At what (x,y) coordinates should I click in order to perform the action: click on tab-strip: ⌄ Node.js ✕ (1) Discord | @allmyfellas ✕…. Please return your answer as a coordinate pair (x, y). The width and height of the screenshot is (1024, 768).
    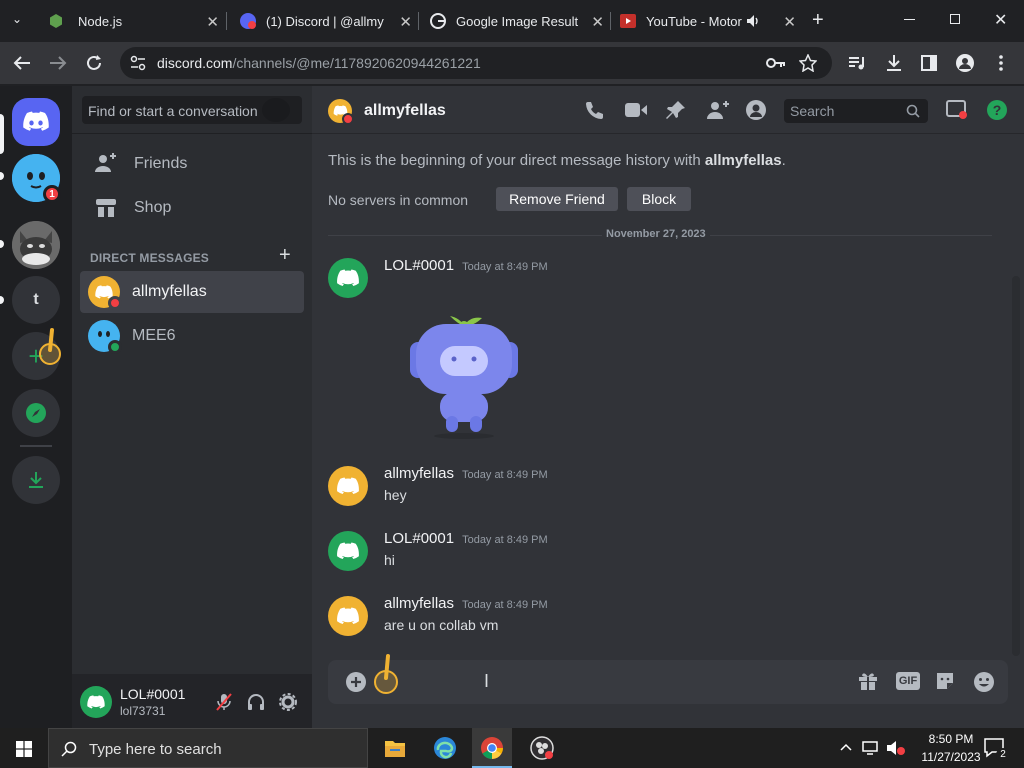
    Looking at the image, I should click on (512, 21).